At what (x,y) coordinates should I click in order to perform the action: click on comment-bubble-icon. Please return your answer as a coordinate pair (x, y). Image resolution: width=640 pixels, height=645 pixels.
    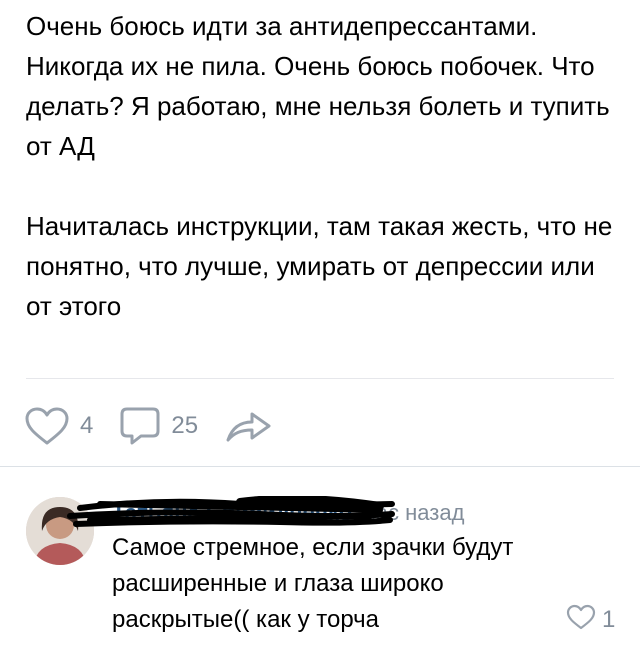
    Looking at the image, I should click on (140, 426).